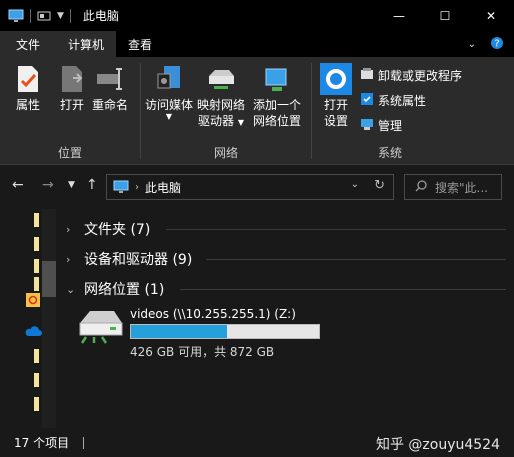 Image resolution: width=514 pixels, height=457 pixels. What do you see at coordinates (336, 79) in the screenshot?
I see `settings-gear-icon` at bounding box center [336, 79].